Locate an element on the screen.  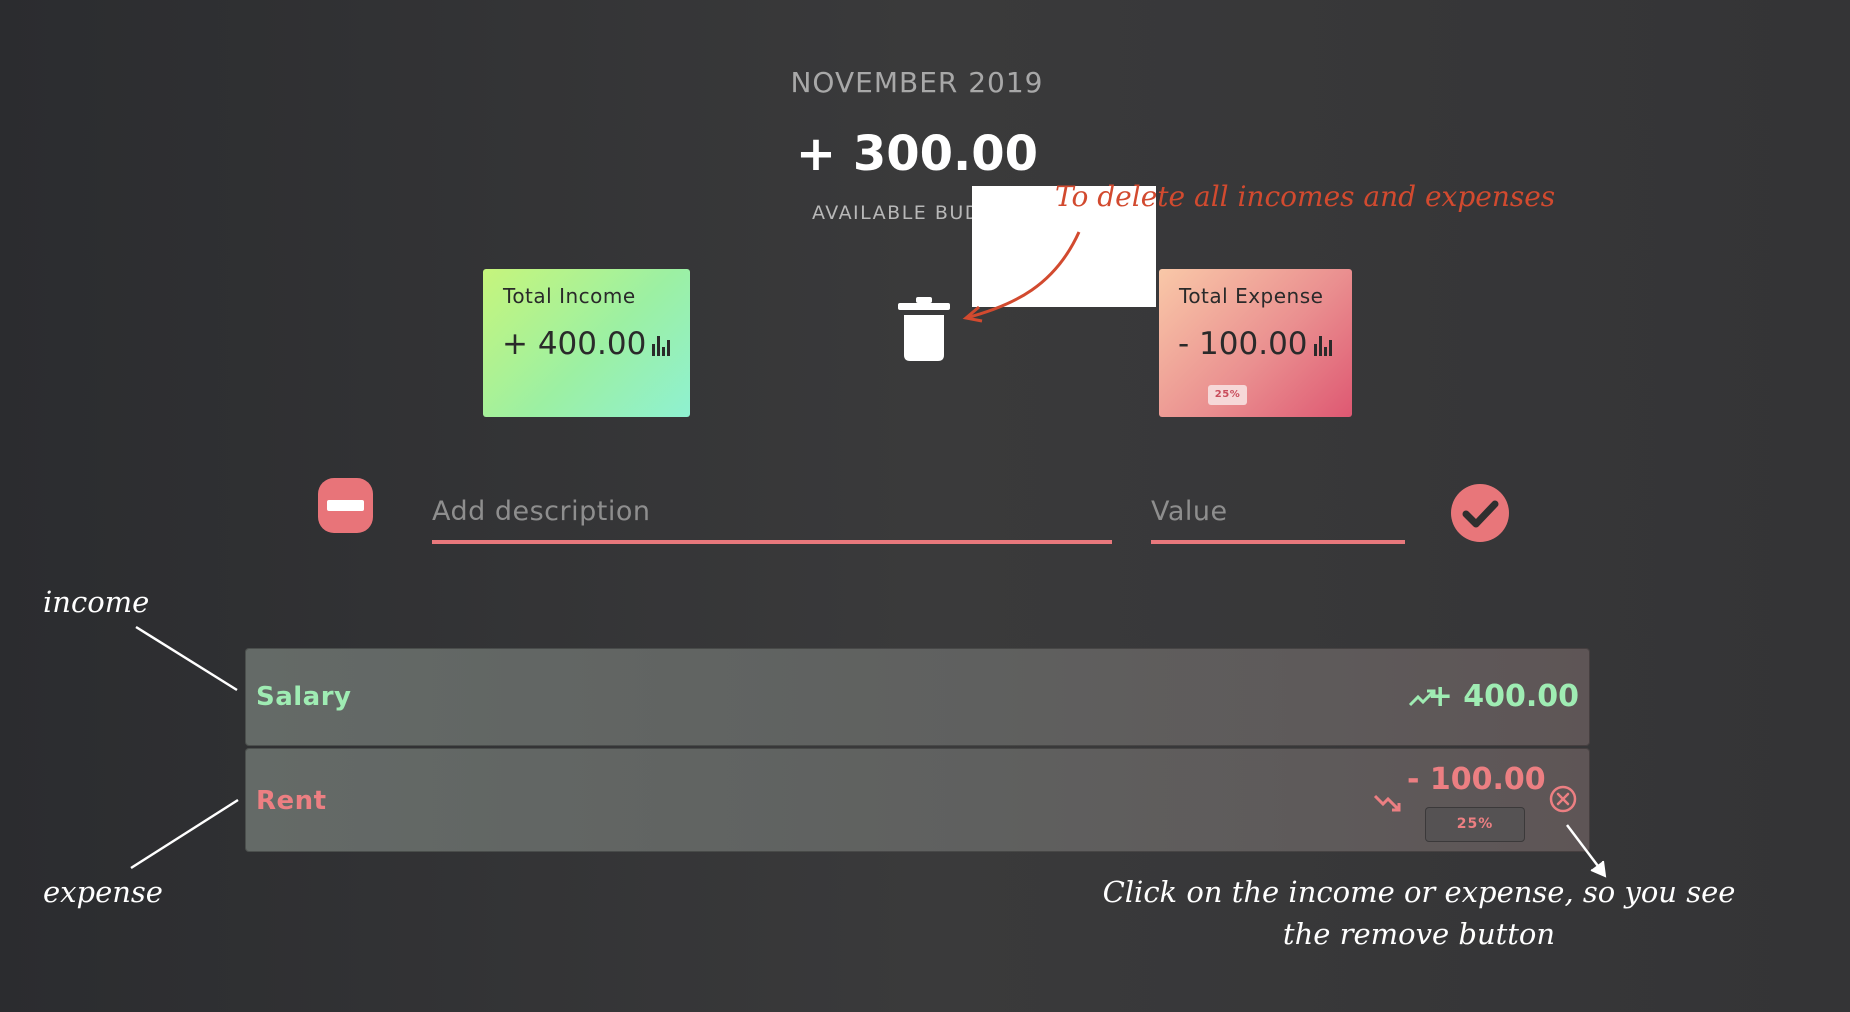
available-budget-value: + 300.00 is located at coordinates (917, 154).